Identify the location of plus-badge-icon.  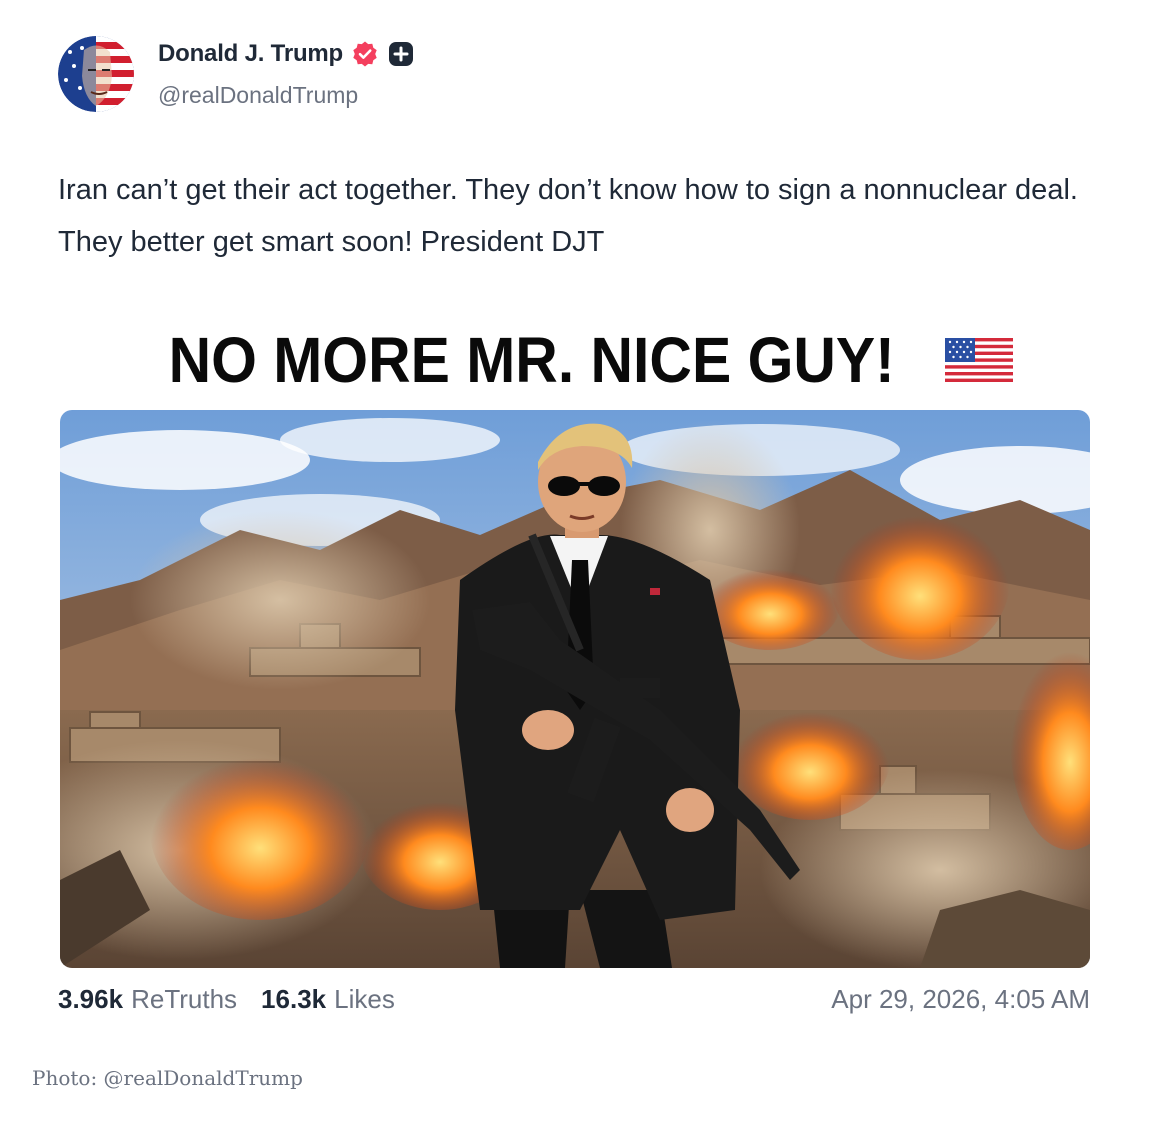
(401, 54).